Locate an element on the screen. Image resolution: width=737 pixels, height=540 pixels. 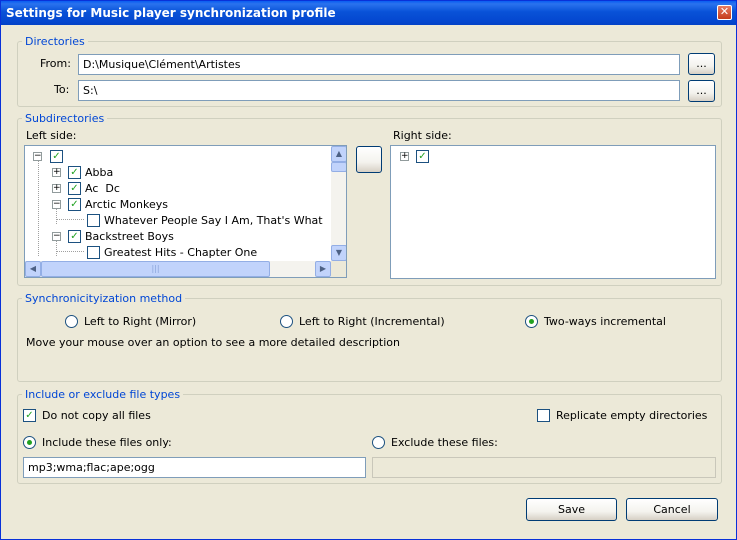
tree-node-label: Whatever People Say I Am, That's What is located at coordinates (213, 220).